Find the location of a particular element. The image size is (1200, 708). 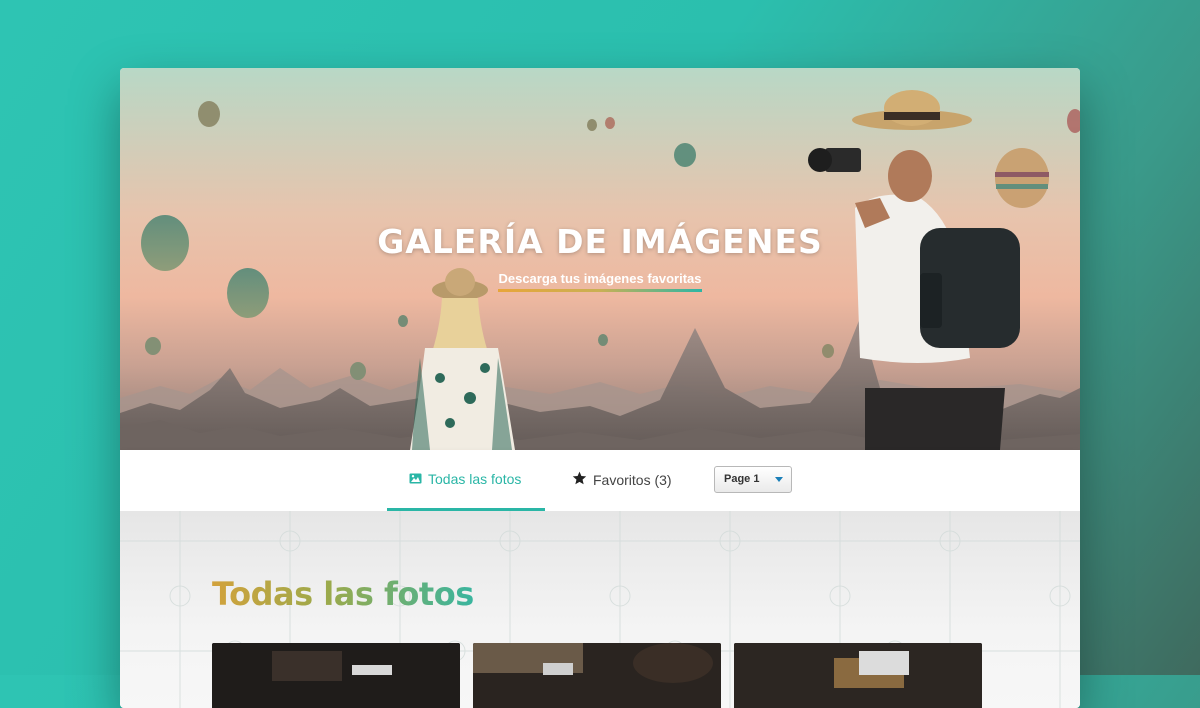

page-select: Page 1 is located at coordinates (753, 479).